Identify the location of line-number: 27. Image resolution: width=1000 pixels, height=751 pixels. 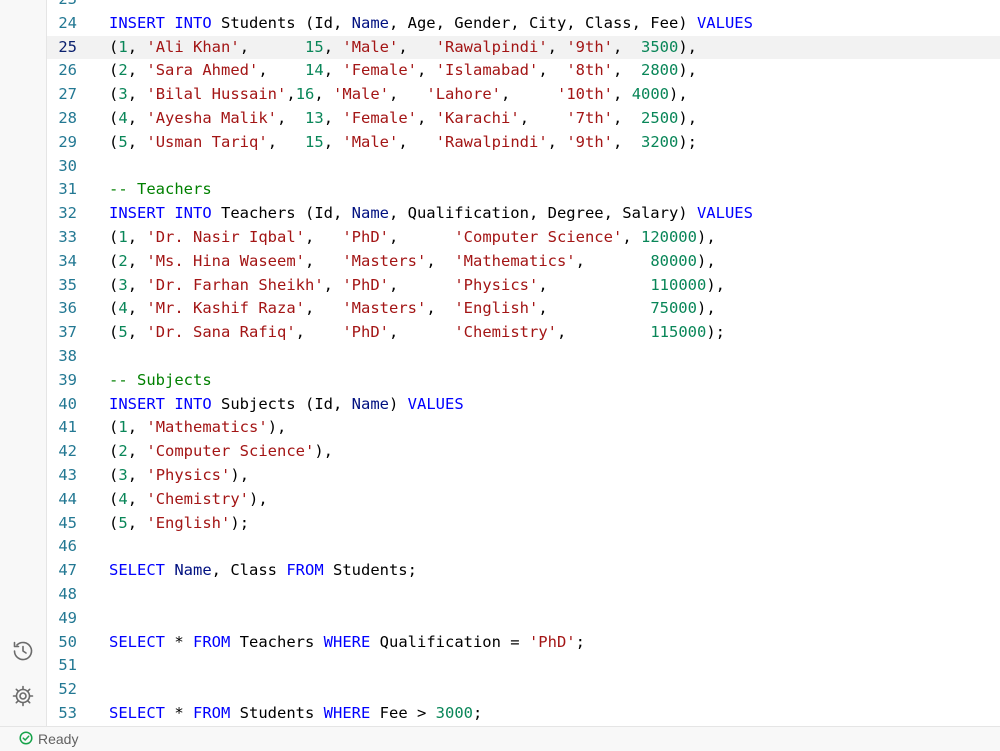
(67, 94).